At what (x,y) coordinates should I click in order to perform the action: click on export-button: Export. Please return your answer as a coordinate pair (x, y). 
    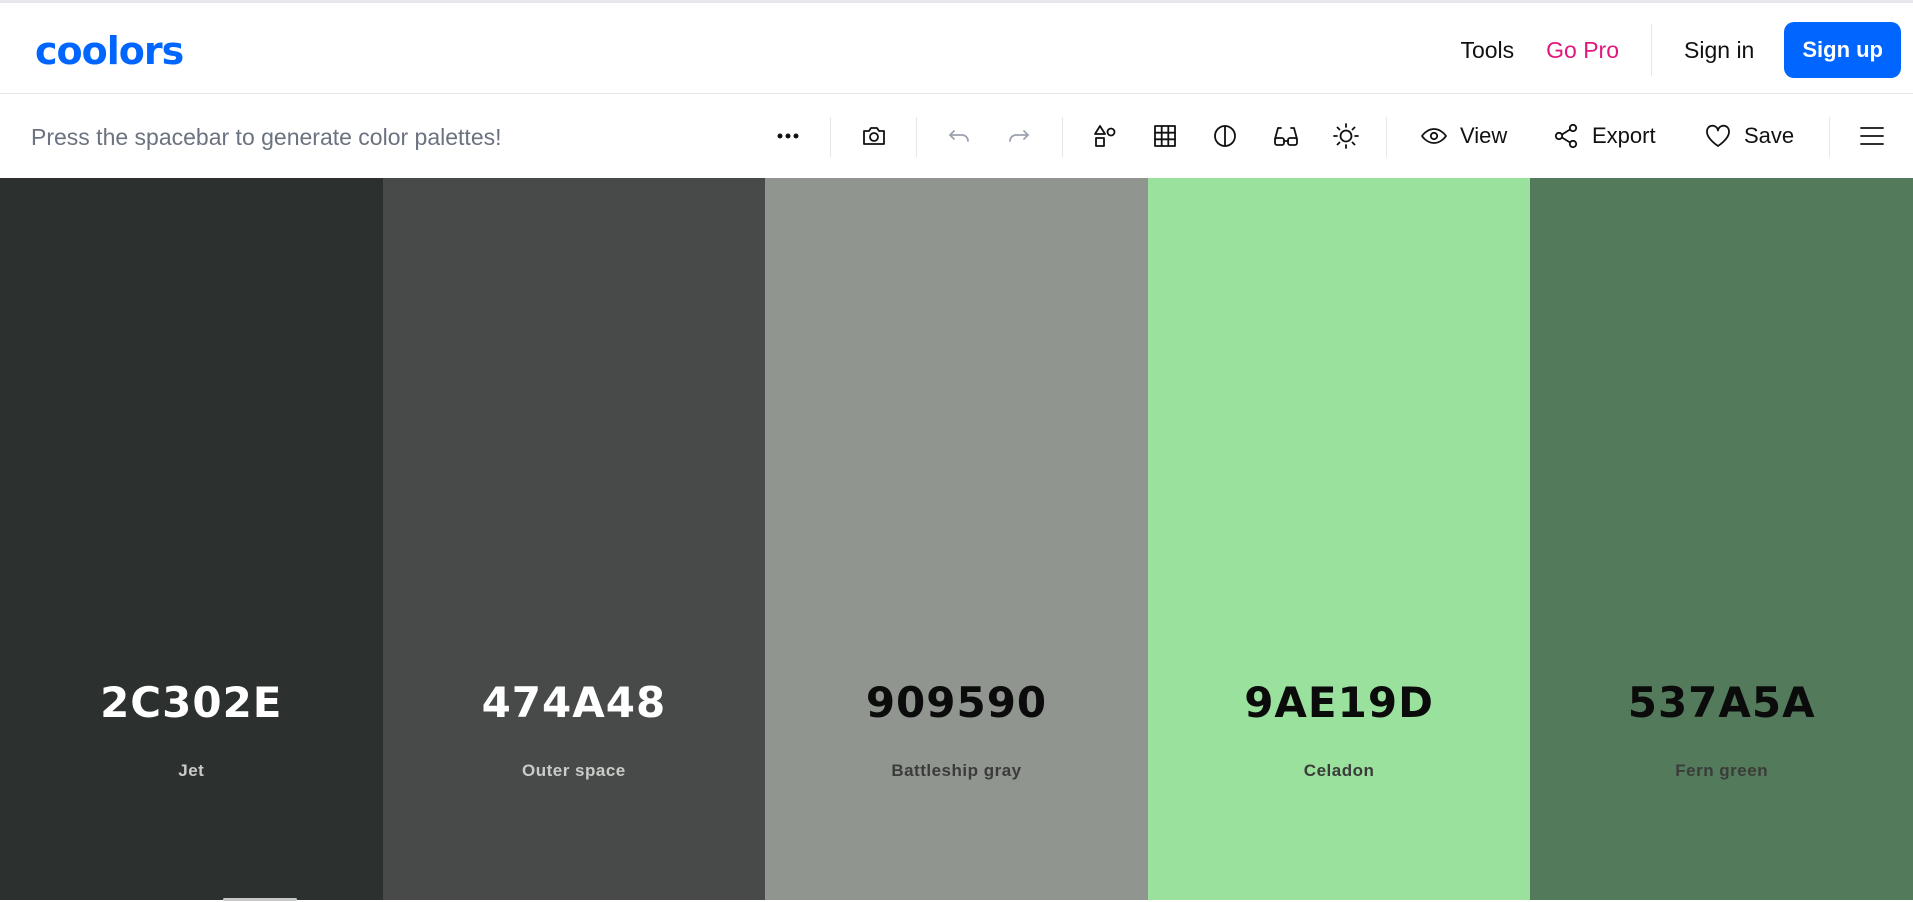
    Looking at the image, I should click on (1604, 136).